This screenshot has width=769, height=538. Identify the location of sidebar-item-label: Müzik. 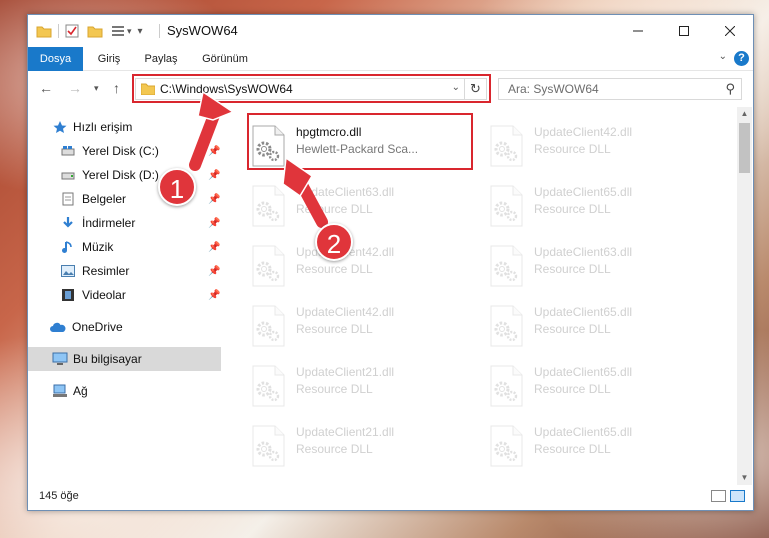
(98, 247).